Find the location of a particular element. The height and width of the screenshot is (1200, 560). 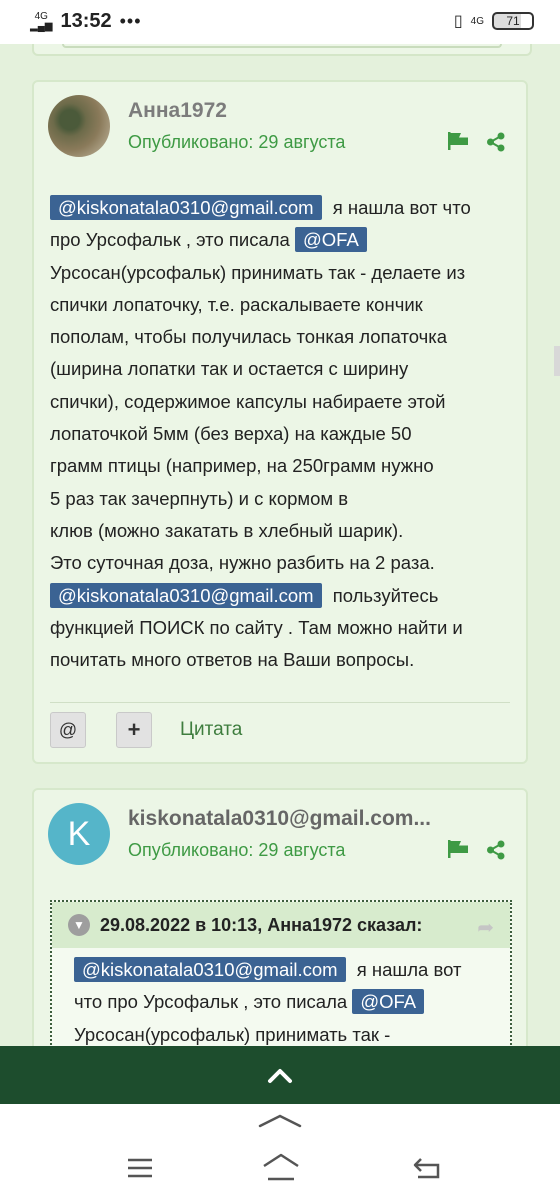

home-icon is located at coordinates (281, 1167).